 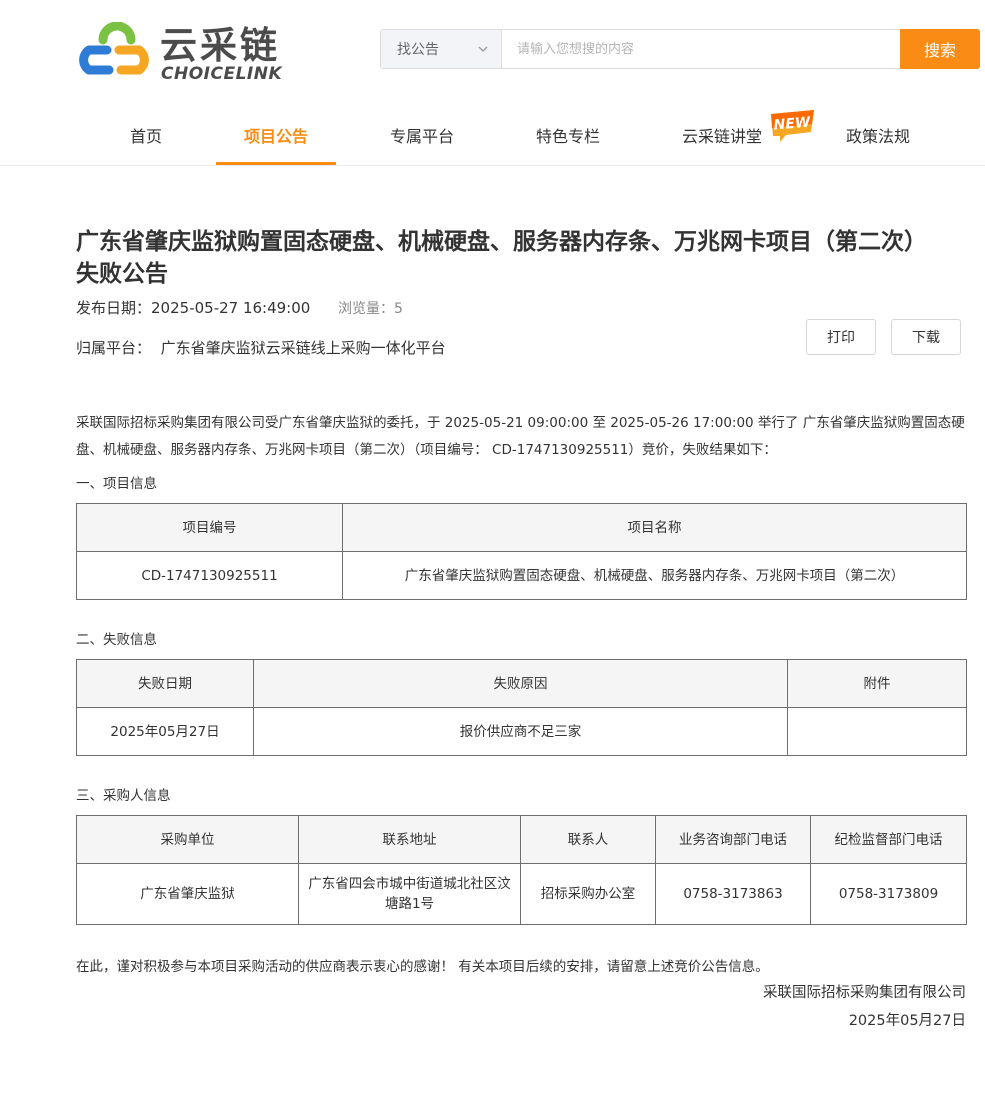 I want to click on site-logo: 云采链 CHOICELINK, so click(x=182, y=55).